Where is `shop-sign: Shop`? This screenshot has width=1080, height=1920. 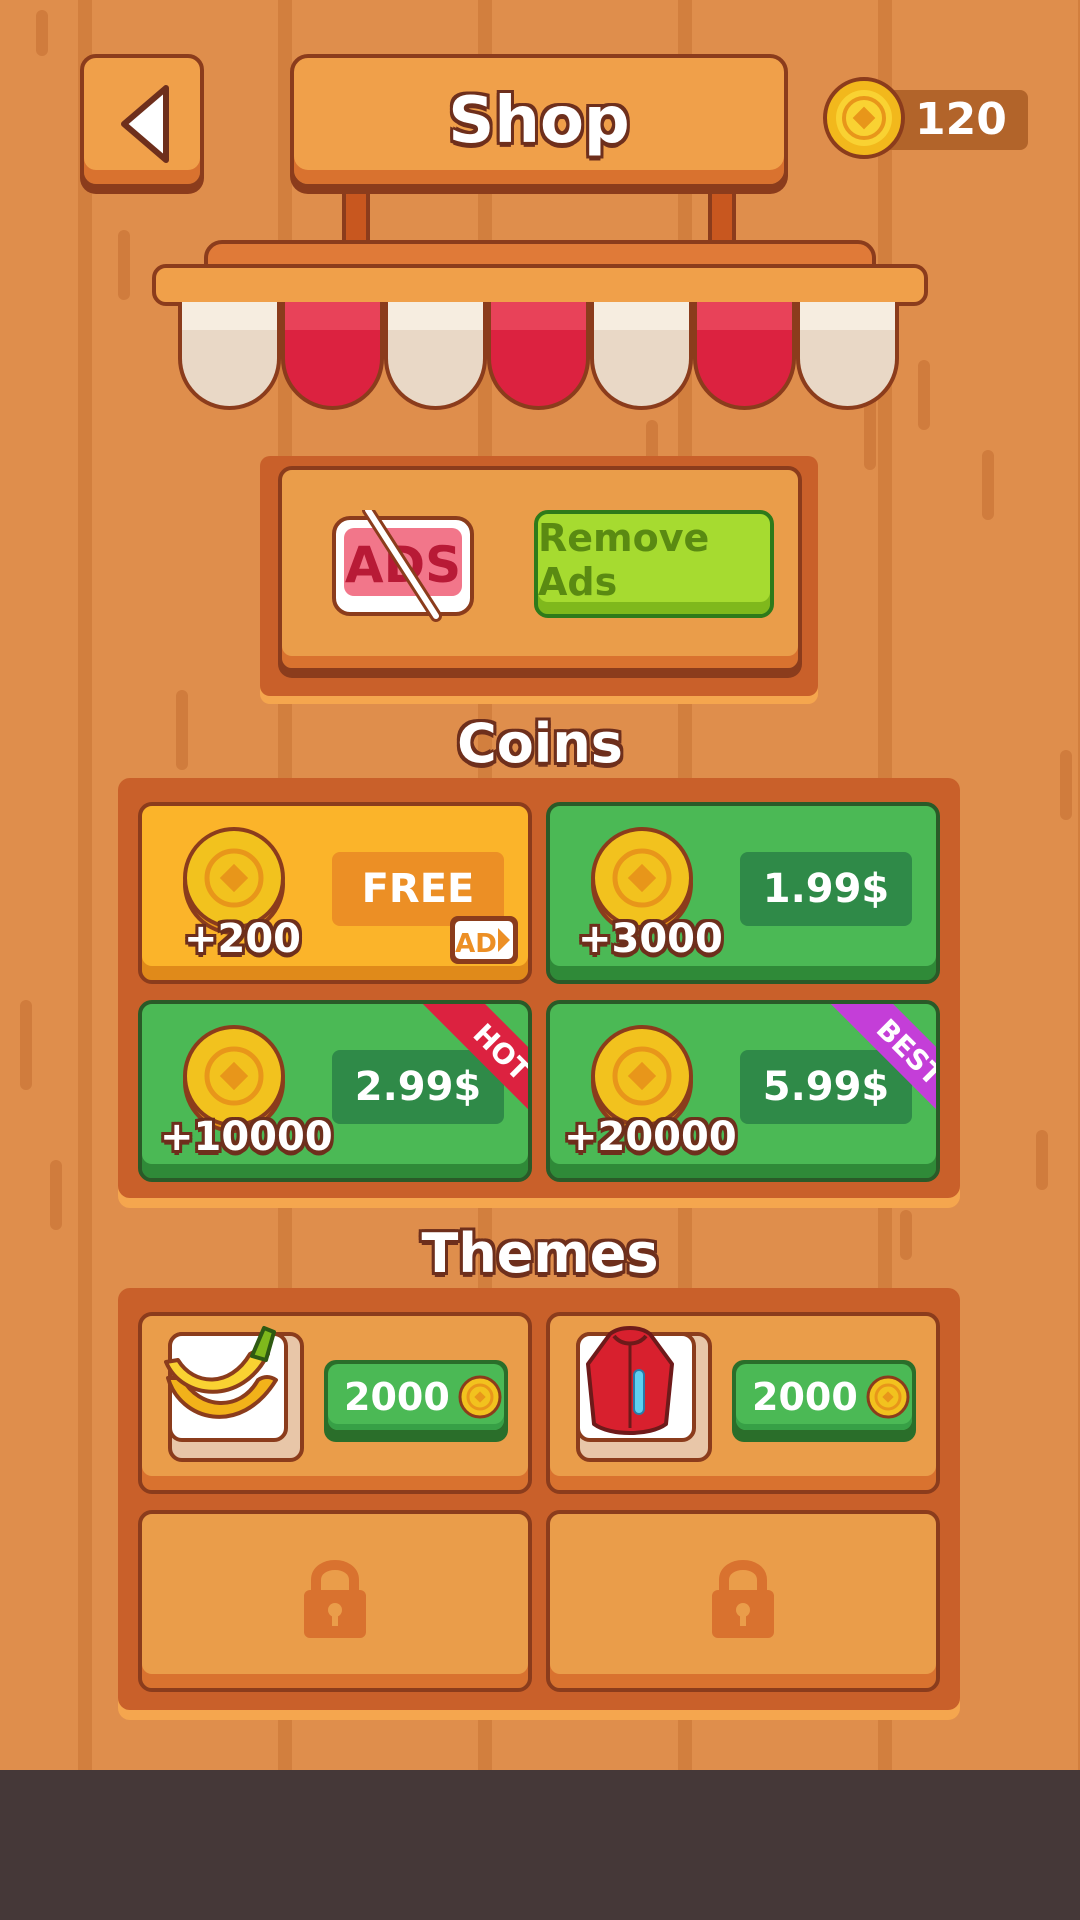
shop-sign: Shop is located at coordinates (539, 121).